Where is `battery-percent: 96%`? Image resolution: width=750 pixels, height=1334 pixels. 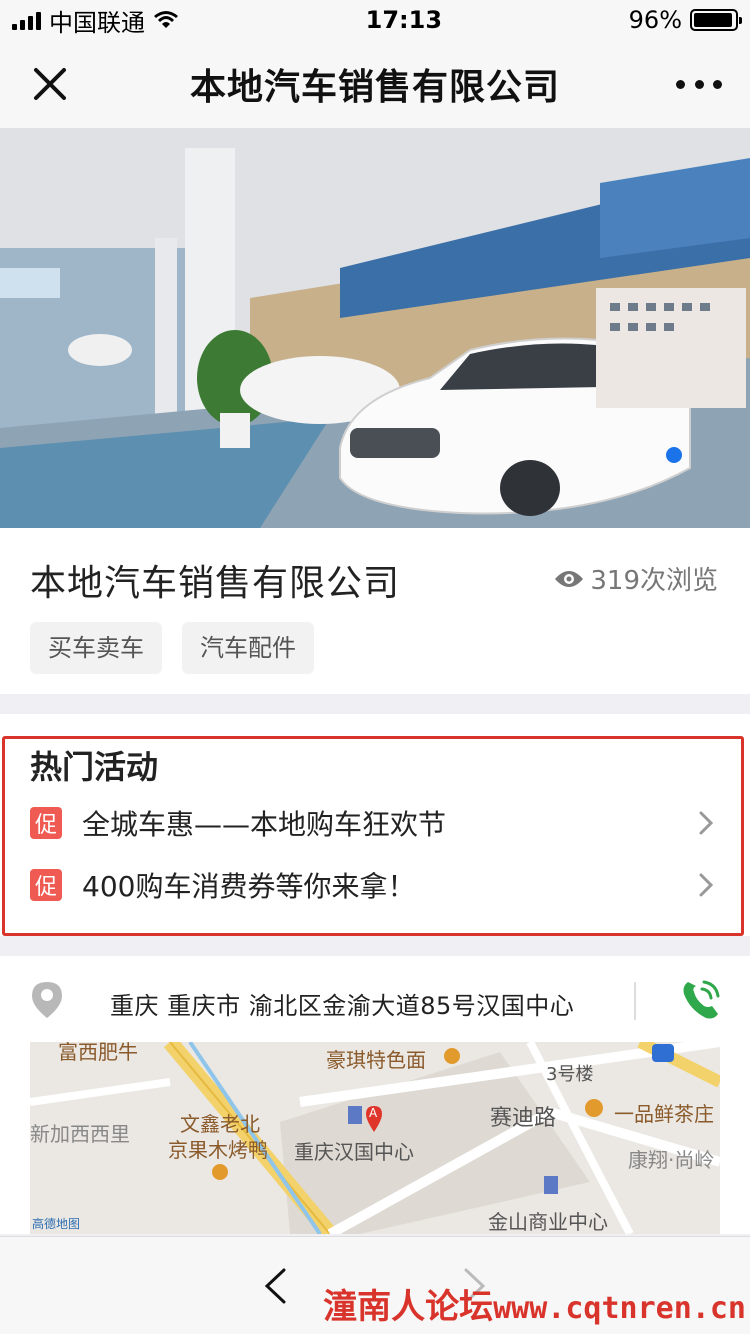 battery-percent: 96% is located at coordinates (655, 20).